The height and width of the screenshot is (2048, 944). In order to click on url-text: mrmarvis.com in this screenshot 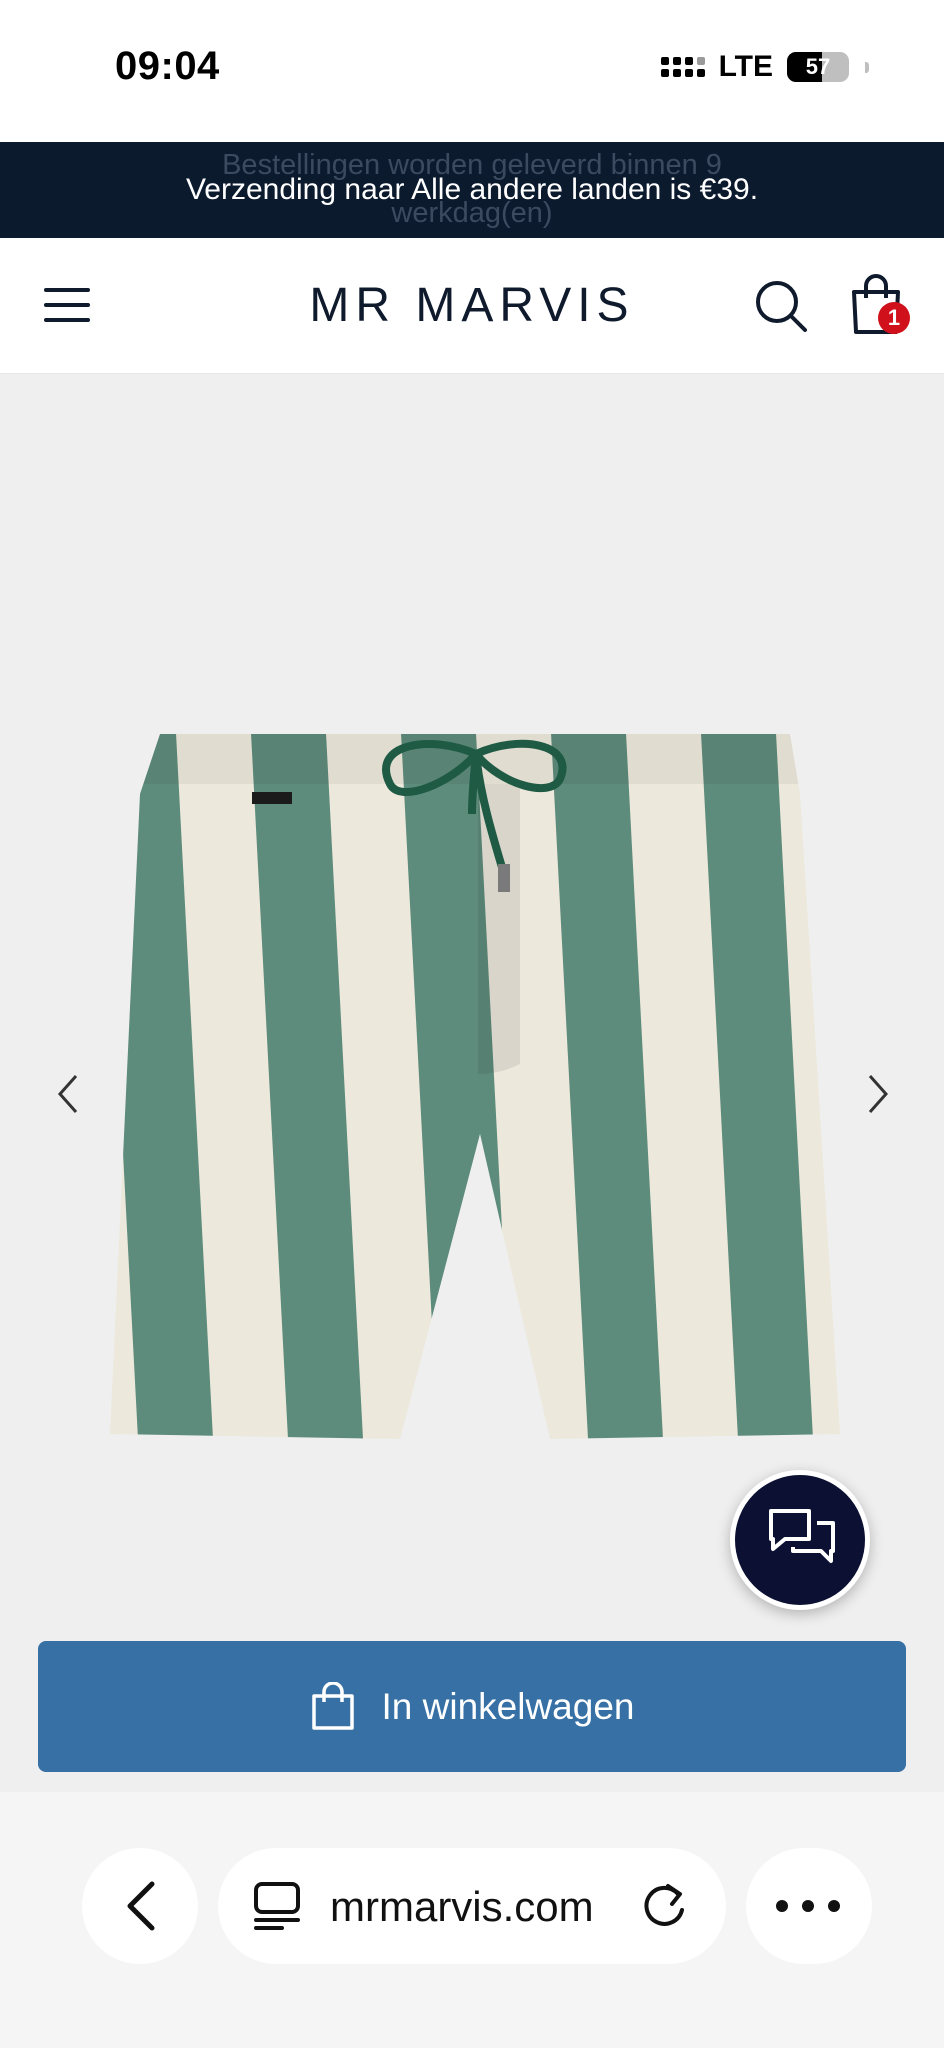, I will do `click(462, 1906)`.